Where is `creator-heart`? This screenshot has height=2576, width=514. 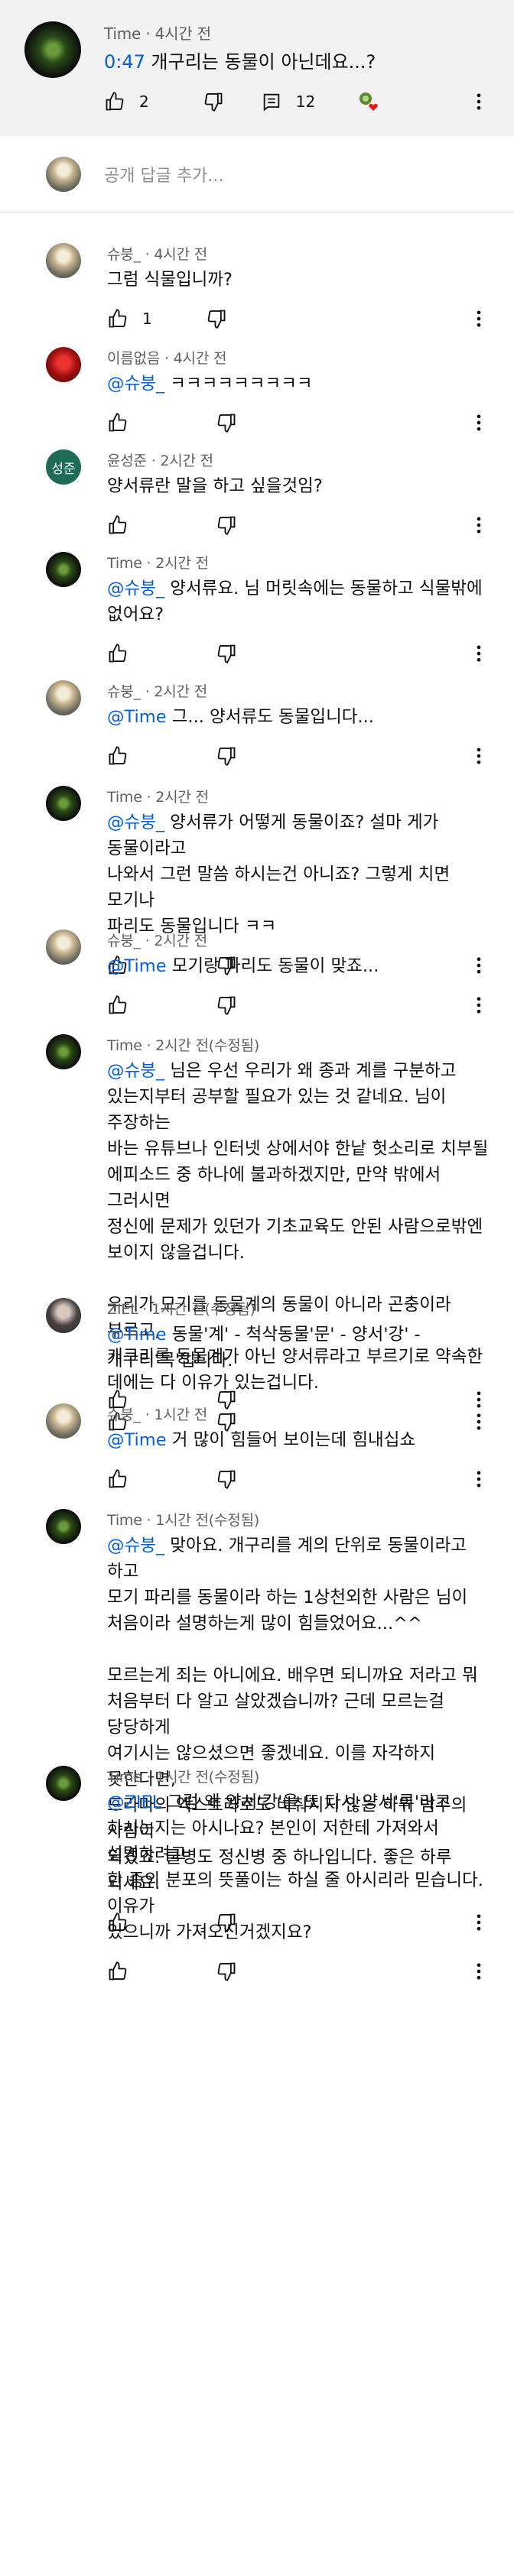
creator-heart is located at coordinates (368, 102).